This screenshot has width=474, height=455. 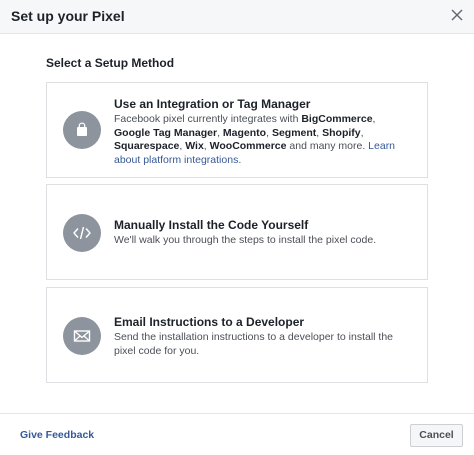 What do you see at coordinates (457, 15) in the screenshot?
I see `close-icon` at bounding box center [457, 15].